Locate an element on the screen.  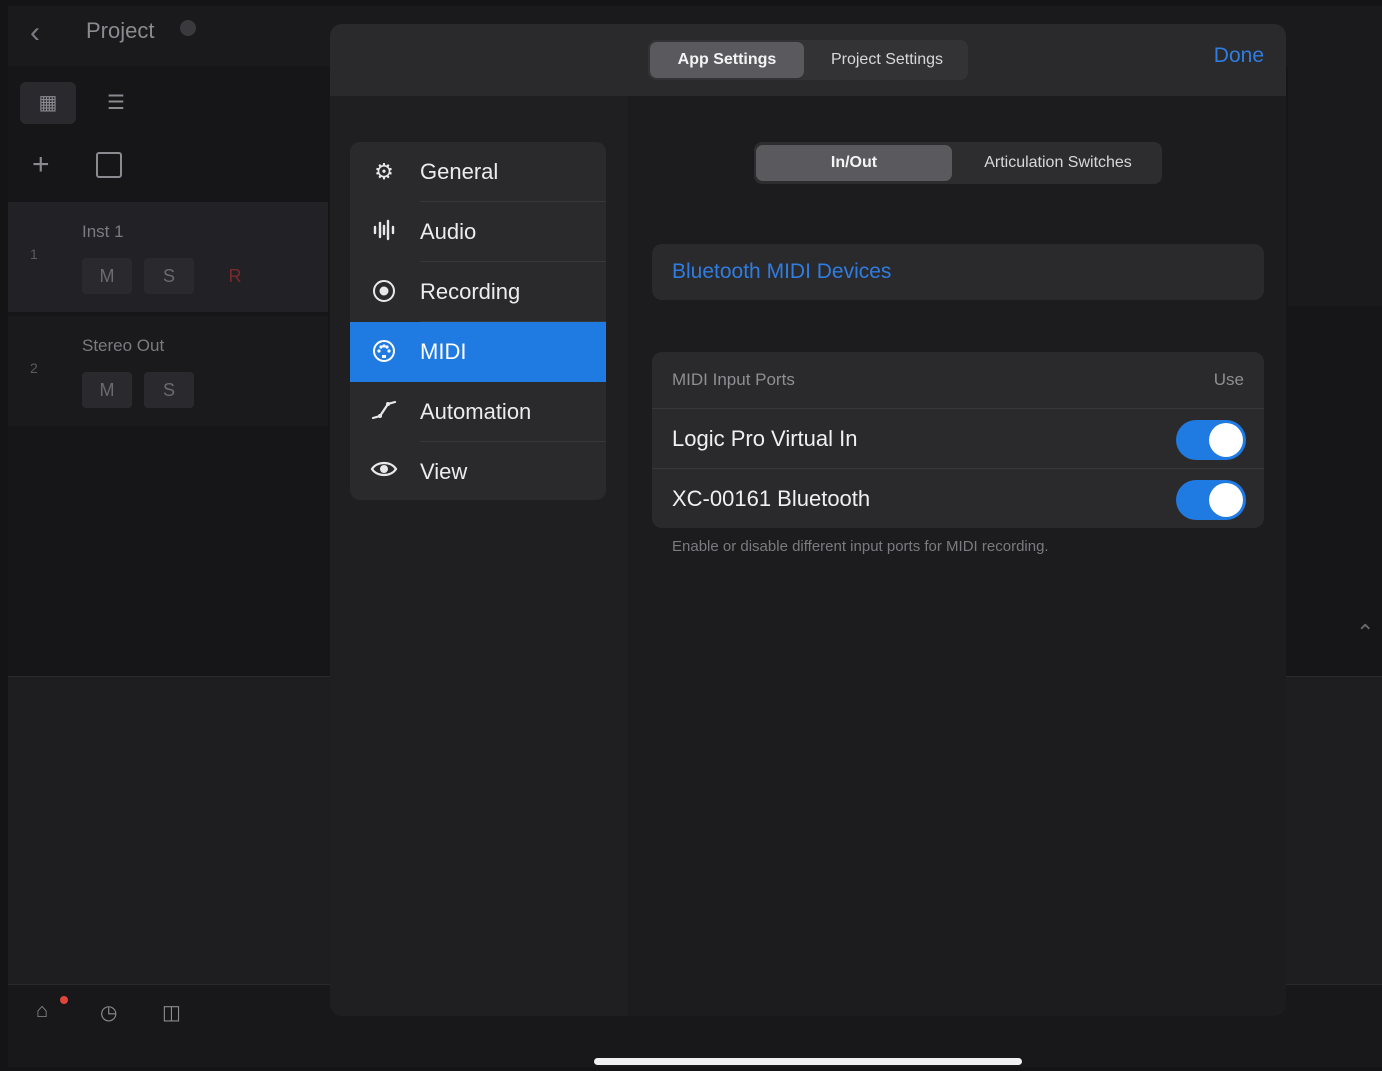
tab-project-settings: Project Settings is located at coordinates (887, 60).